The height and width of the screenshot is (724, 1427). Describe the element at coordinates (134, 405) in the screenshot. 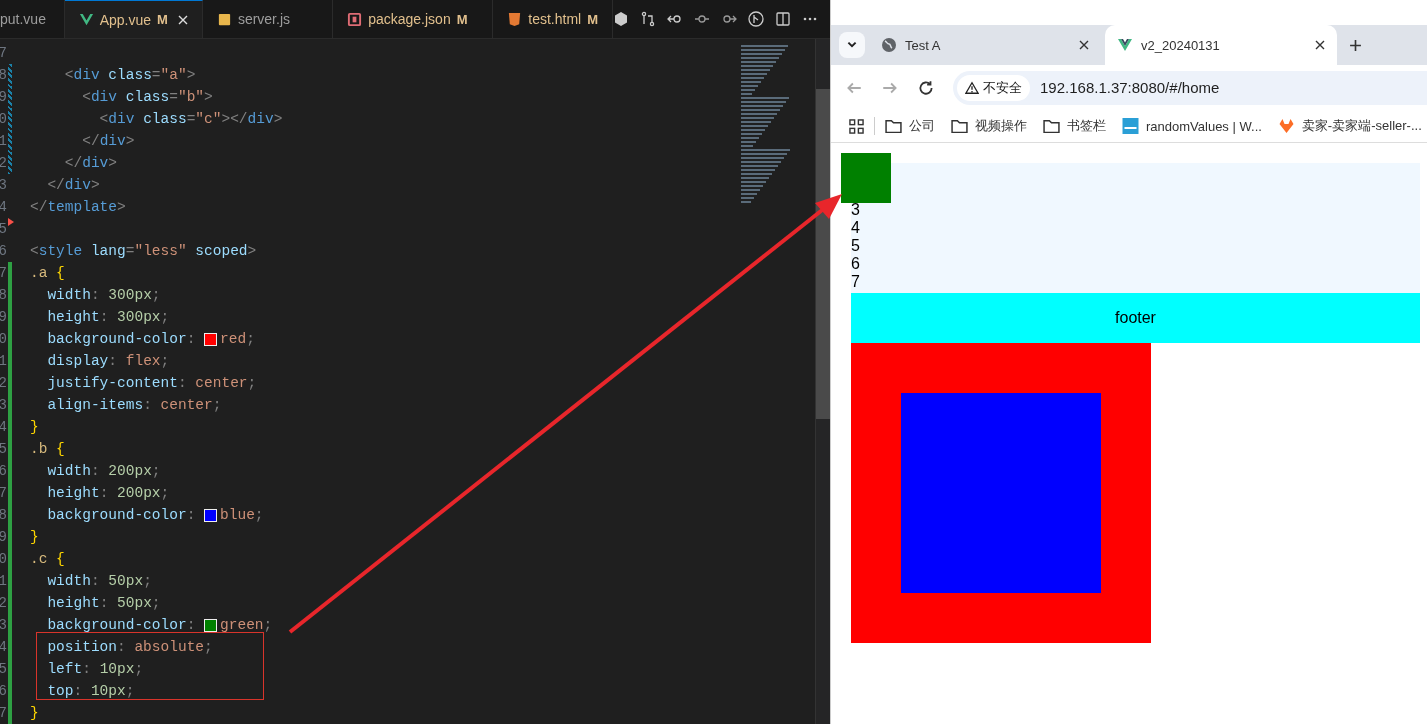

I see `code-line: align-items: center;` at that location.